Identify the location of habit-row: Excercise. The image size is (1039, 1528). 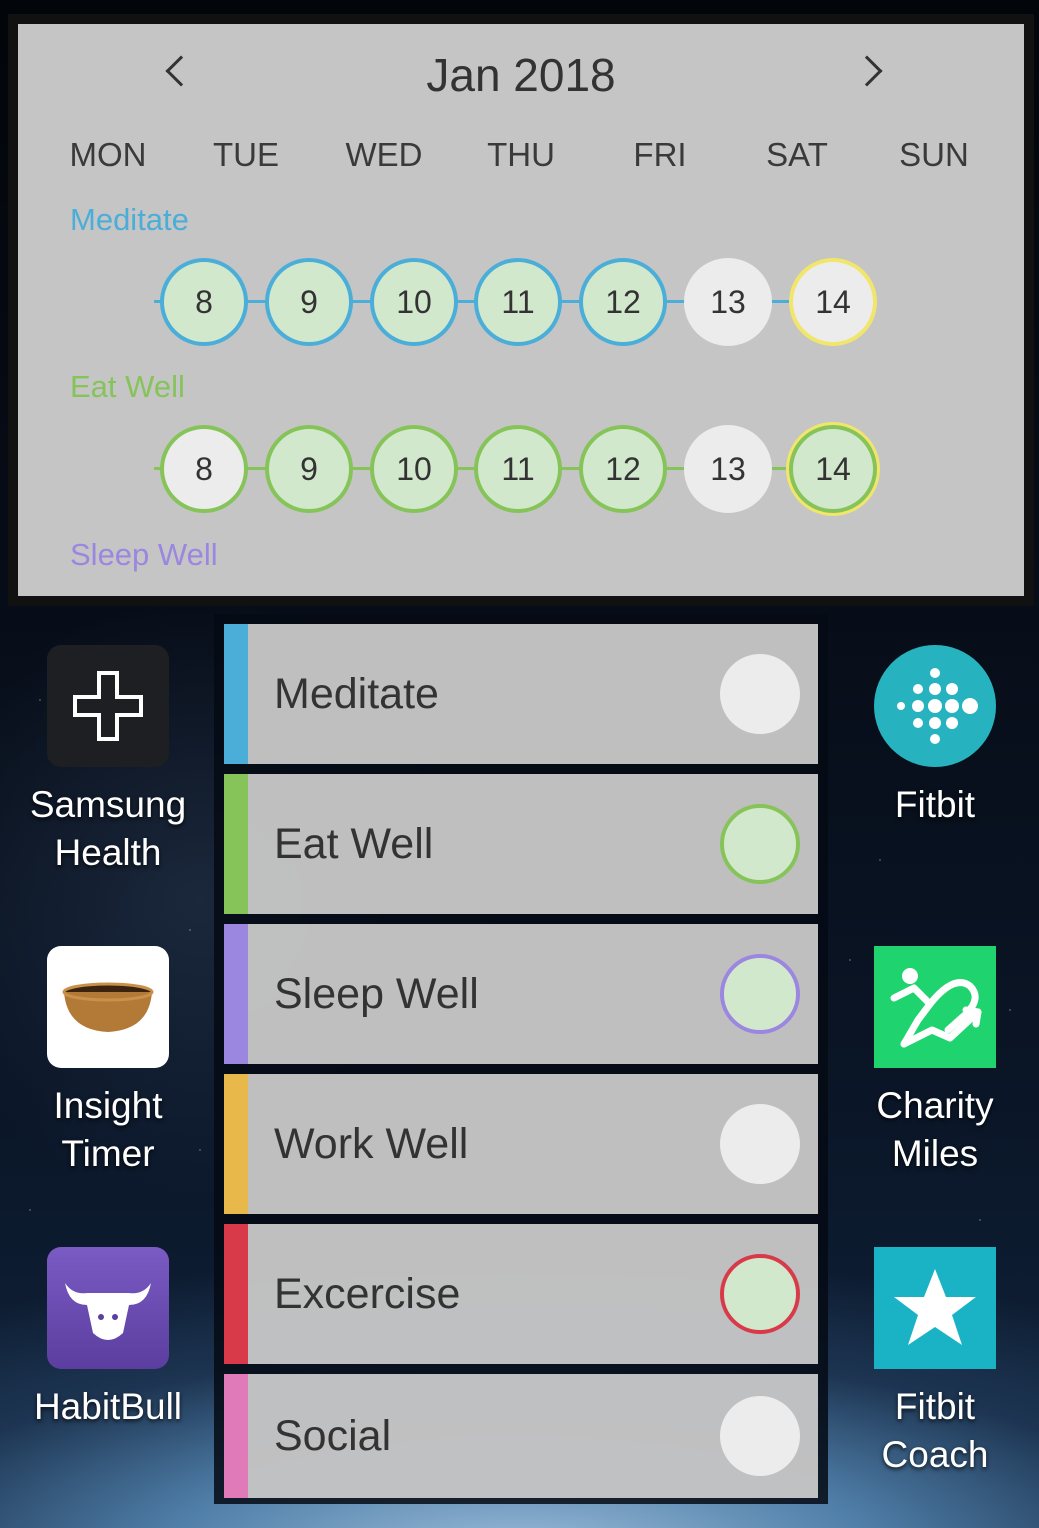
(521, 1294).